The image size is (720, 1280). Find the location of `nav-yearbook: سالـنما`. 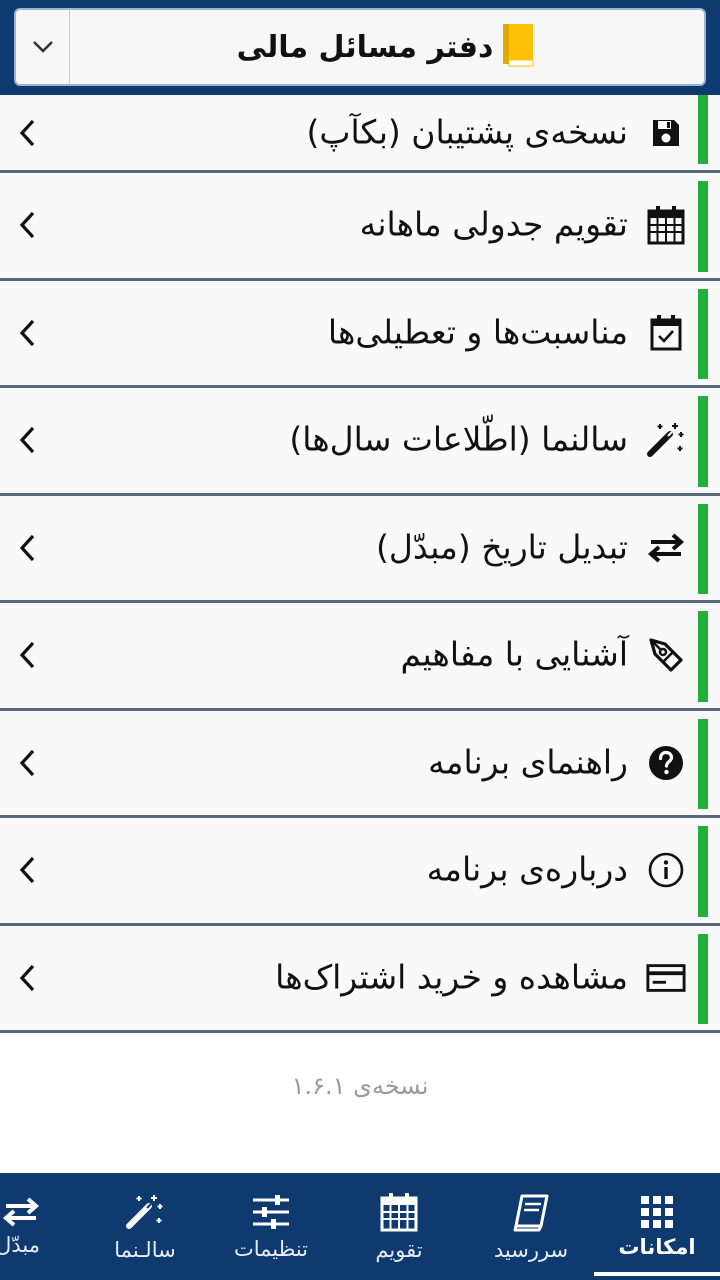

nav-yearbook: سالـنما is located at coordinates (145, 1226).